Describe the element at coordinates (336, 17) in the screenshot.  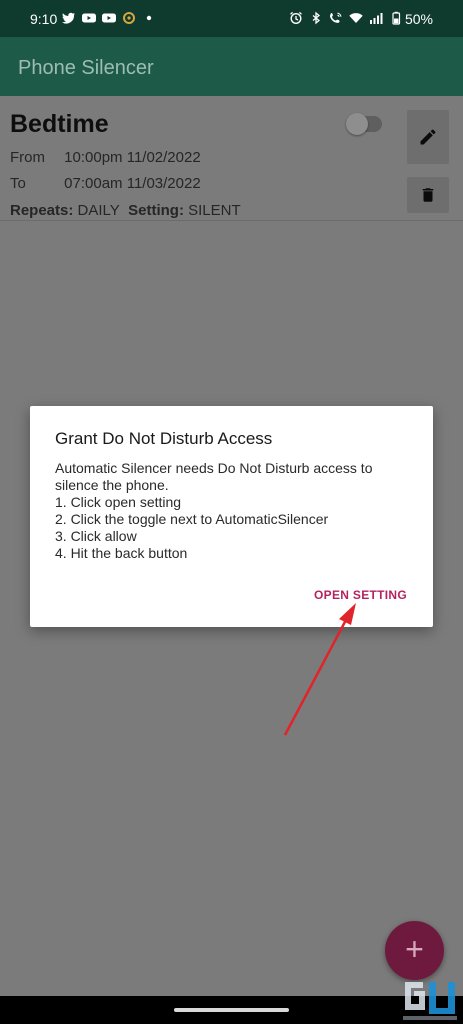
I see `wifi-calling-icon` at that location.